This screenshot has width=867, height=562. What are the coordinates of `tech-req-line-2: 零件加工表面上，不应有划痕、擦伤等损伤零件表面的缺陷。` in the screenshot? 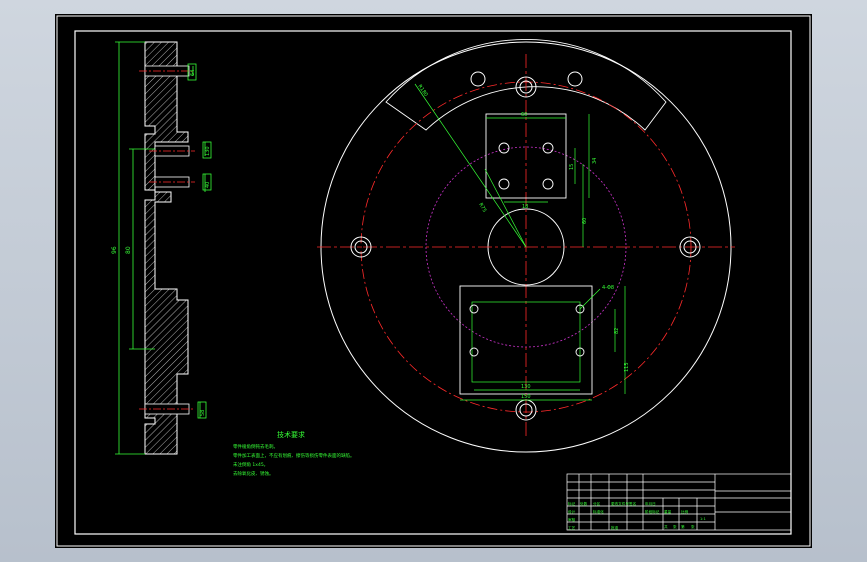 It's located at (294, 455).